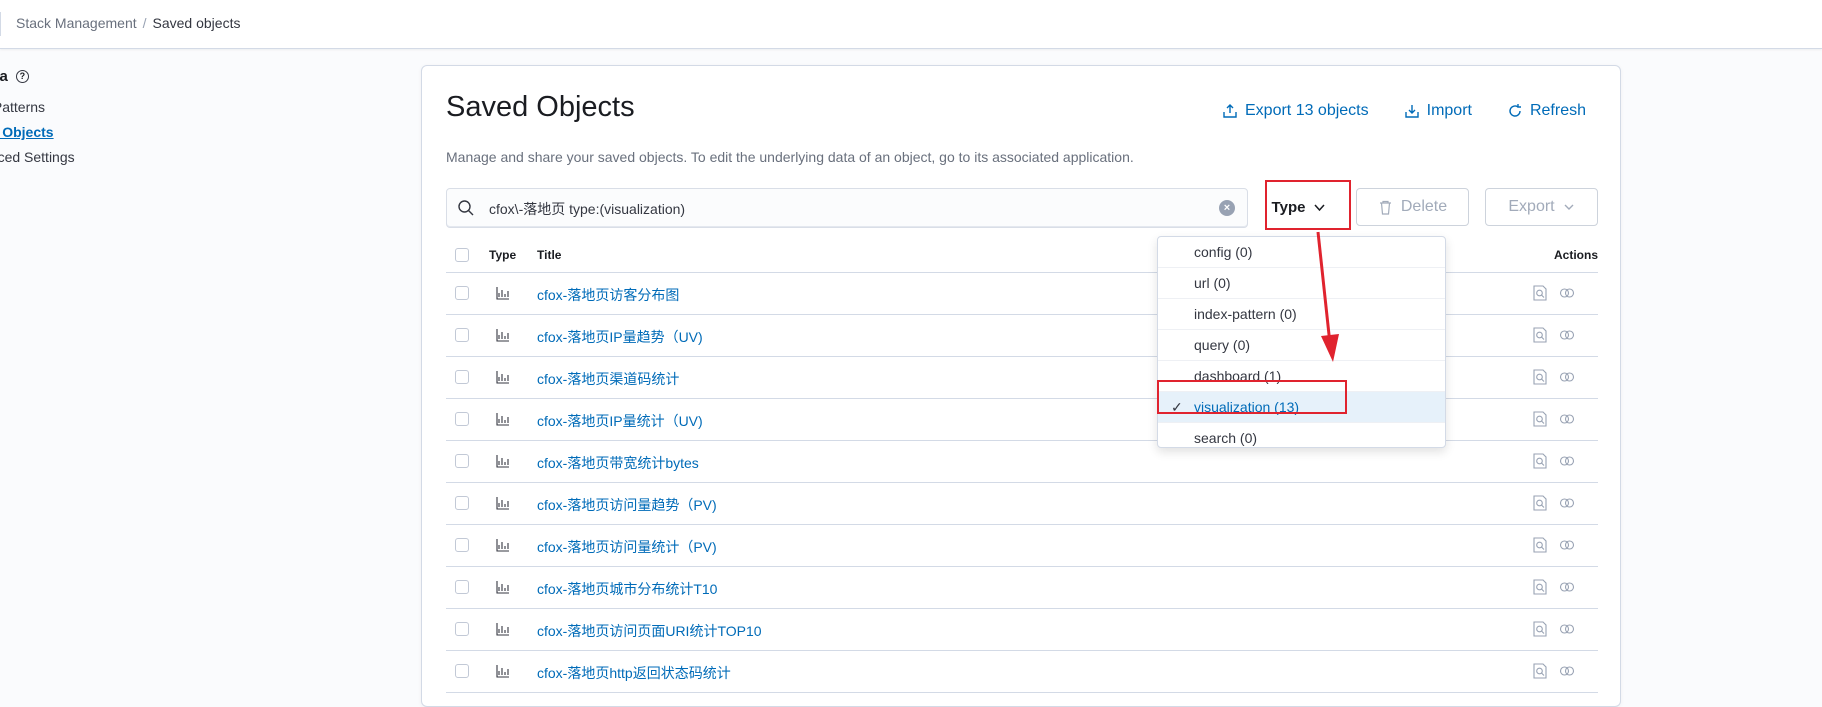  I want to click on delete-label: Delete, so click(1424, 206).